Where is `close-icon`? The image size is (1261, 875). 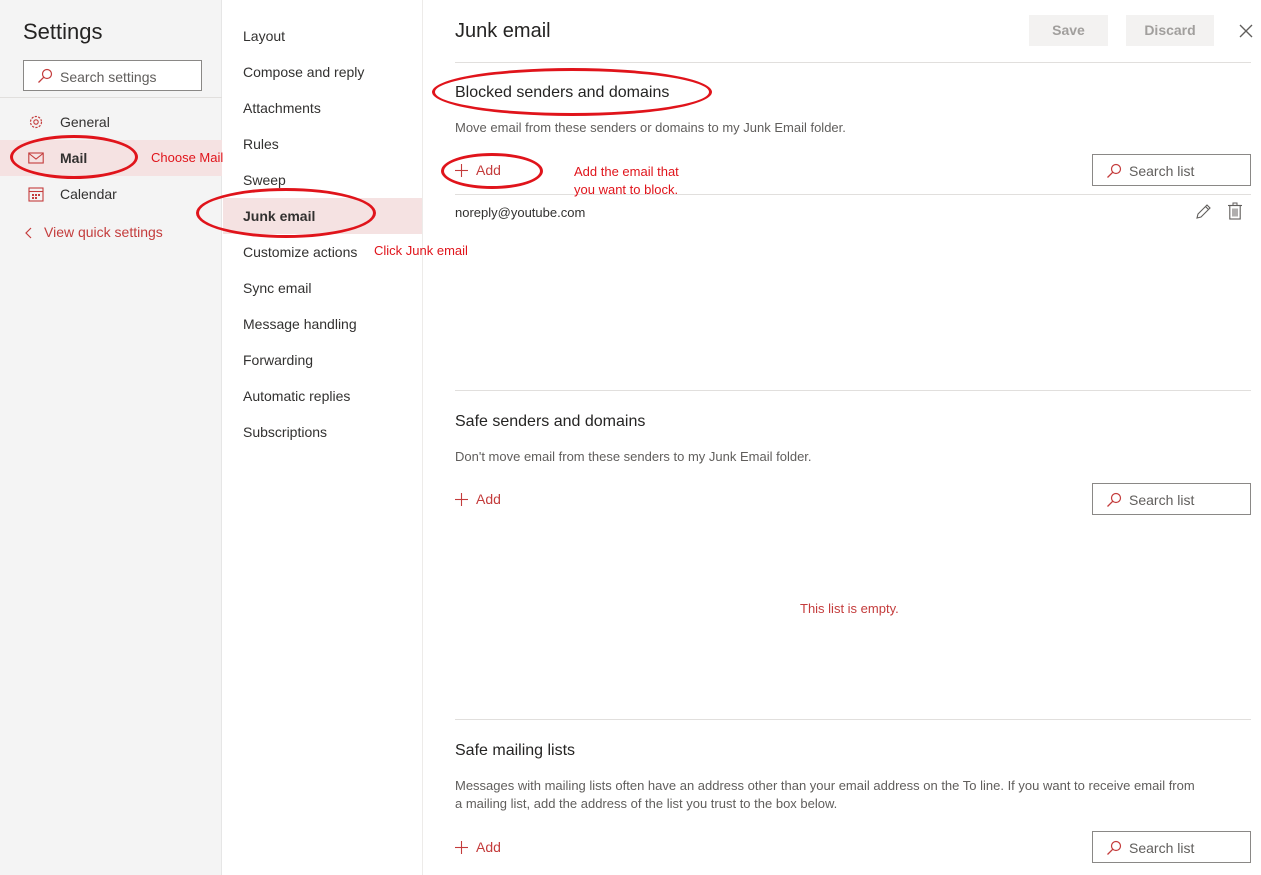
close-icon is located at coordinates (1246, 31).